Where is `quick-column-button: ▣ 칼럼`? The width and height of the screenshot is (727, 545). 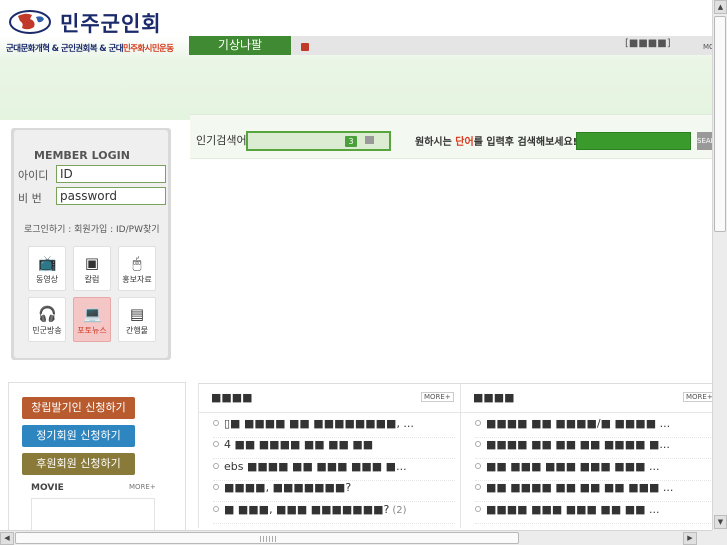
quick-column-button: ▣ 칼럼 is located at coordinates (92, 268).